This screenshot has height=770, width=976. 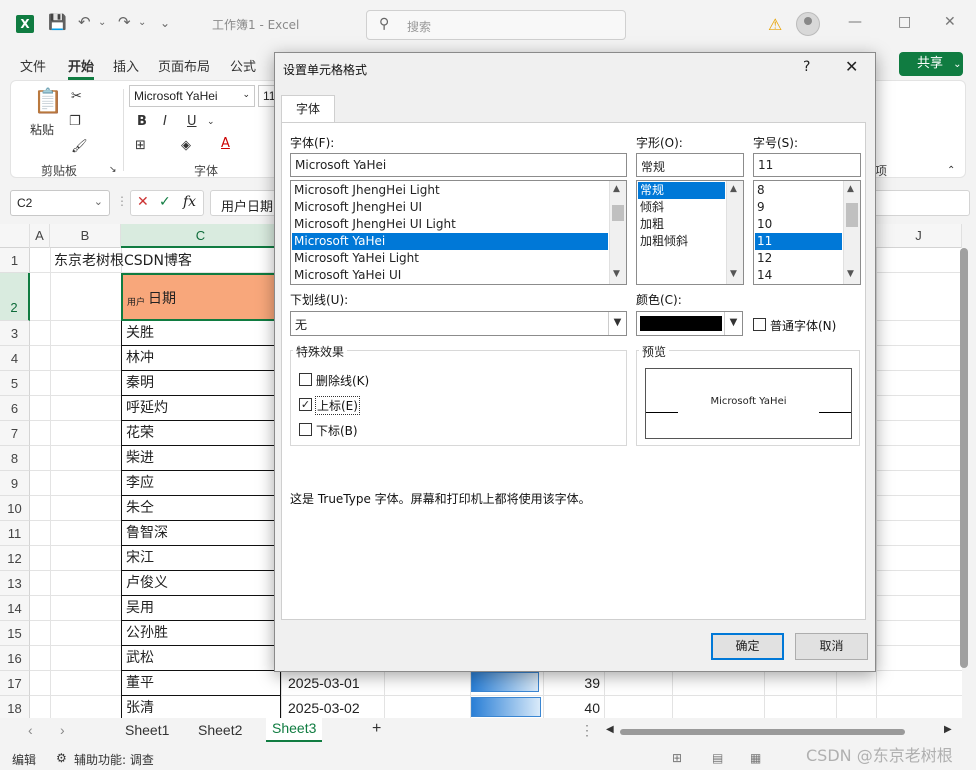 What do you see at coordinates (184, 65) in the screenshot?
I see `tab-page-layout: 页面布局` at bounding box center [184, 65].